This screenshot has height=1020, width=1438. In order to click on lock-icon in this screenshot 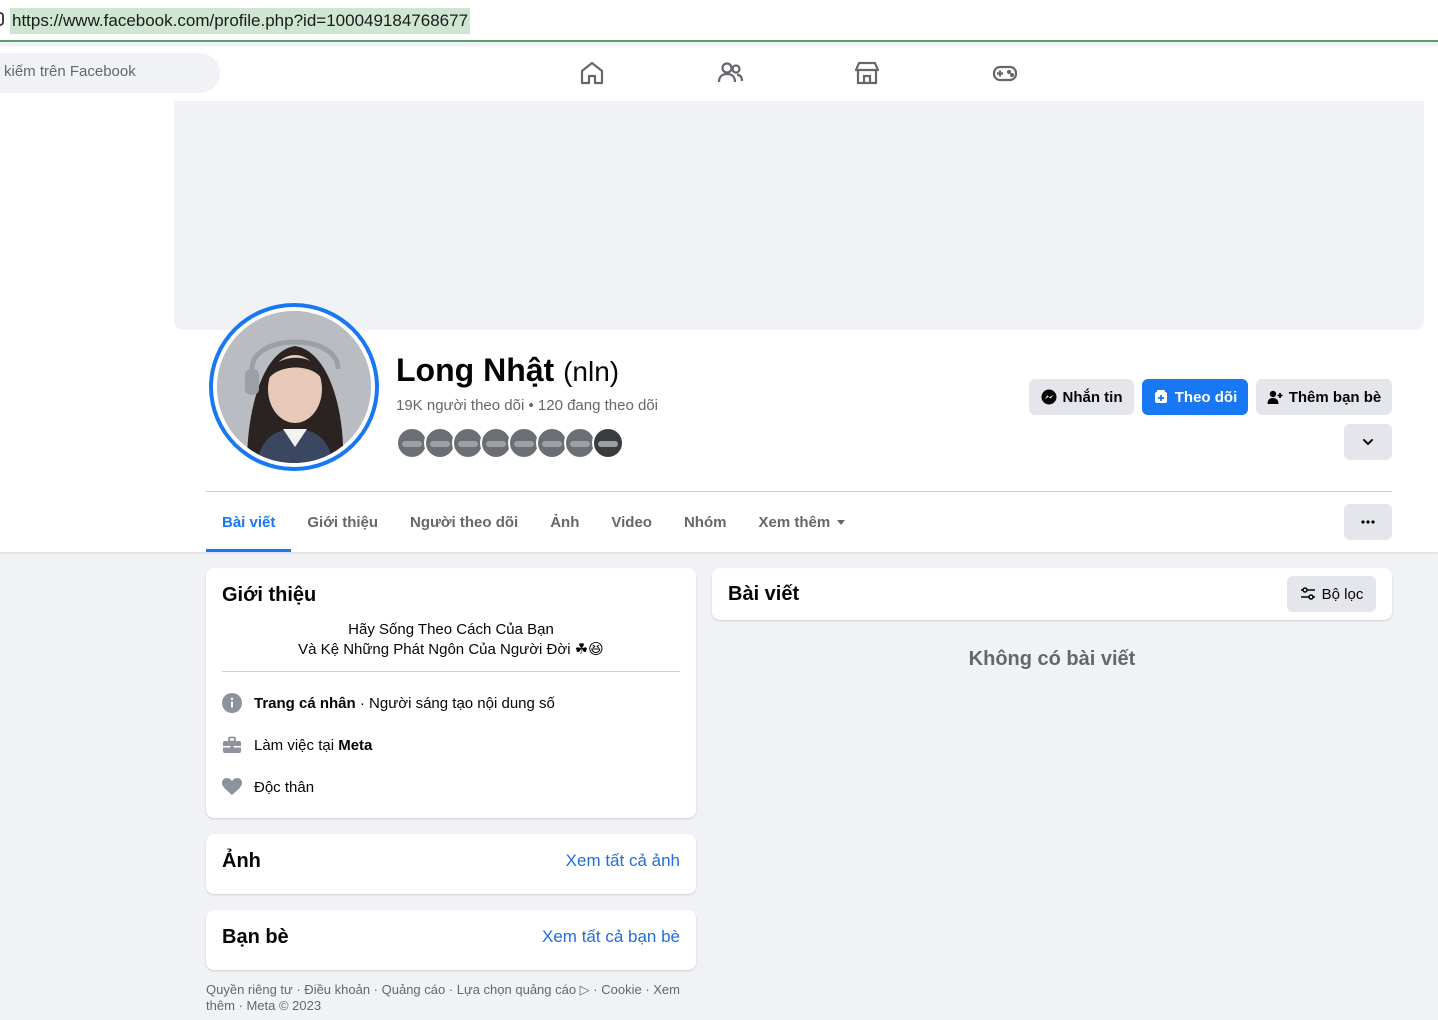, I will do `click(2, 19)`.